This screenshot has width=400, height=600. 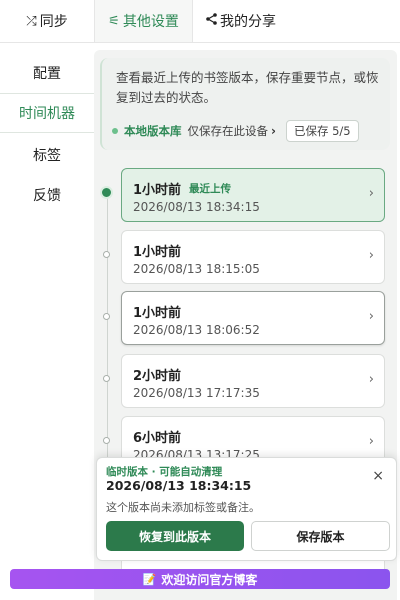 I want to click on version-age: 2小时前, so click(x=157, y=376).